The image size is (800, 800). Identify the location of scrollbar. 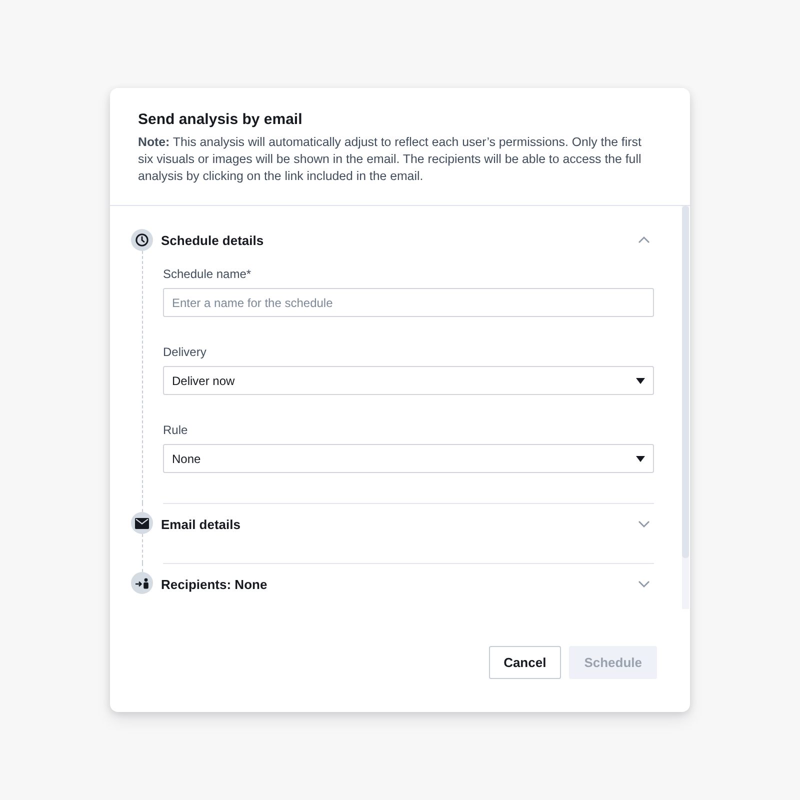
(685, 407).